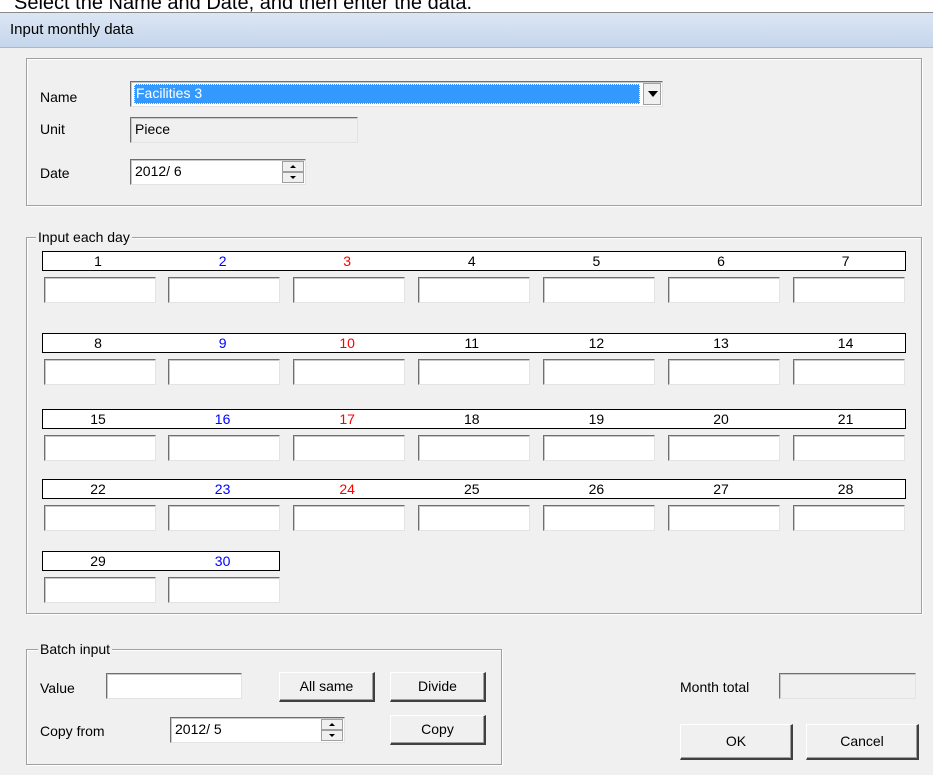  What do you see at coordinates (438, 687) in the screenshot?
I see `divide-button: Divide` at bounding box center [438, 687].